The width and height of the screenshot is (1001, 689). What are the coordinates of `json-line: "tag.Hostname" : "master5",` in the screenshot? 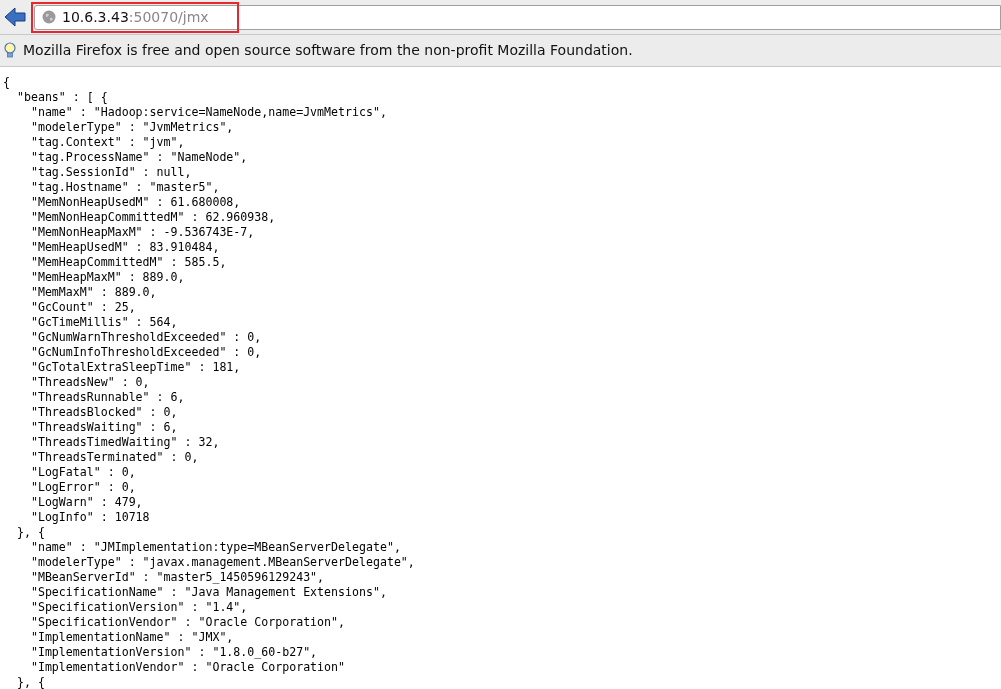 It's located at (124, 187).